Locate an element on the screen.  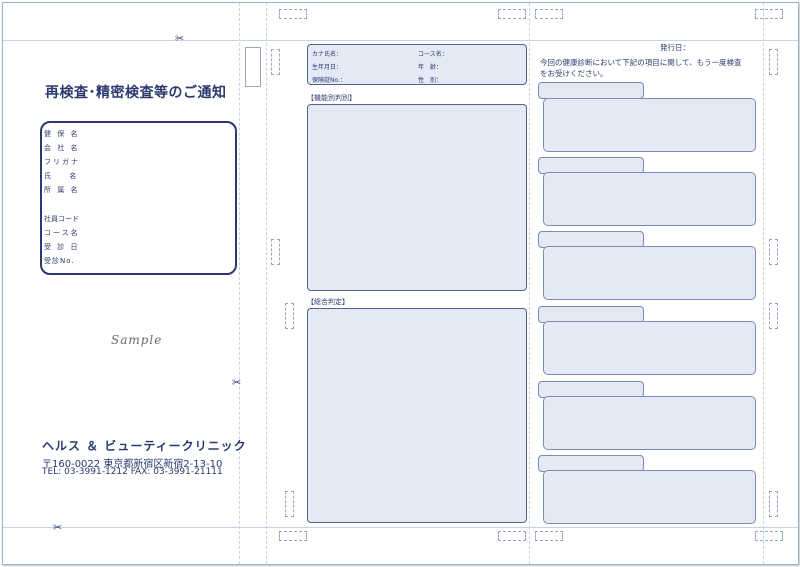
field-label-name: 氏 名 is located at coordinates (64, 176).